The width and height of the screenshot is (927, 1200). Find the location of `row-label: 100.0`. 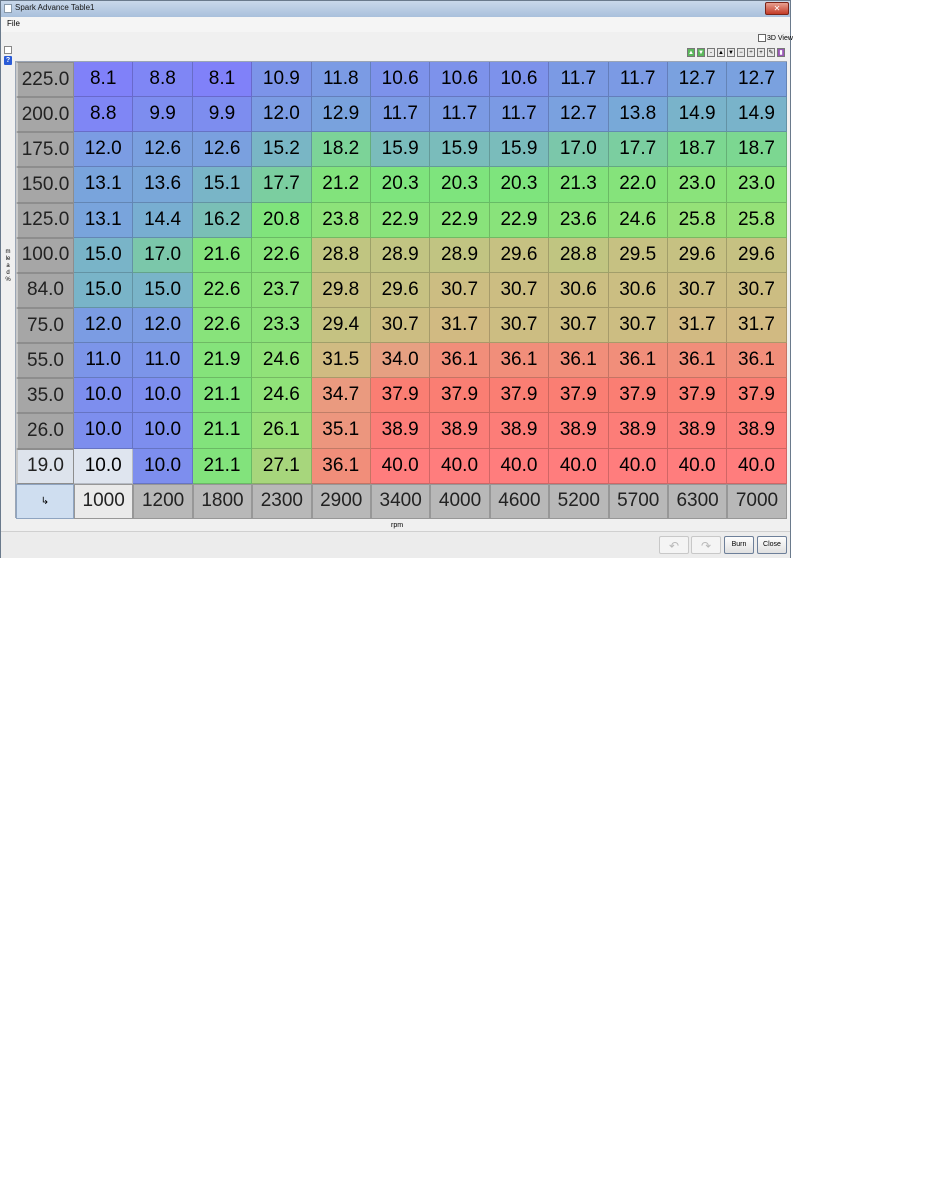

row-label: 100.0 is located at coordinates (45, 255).